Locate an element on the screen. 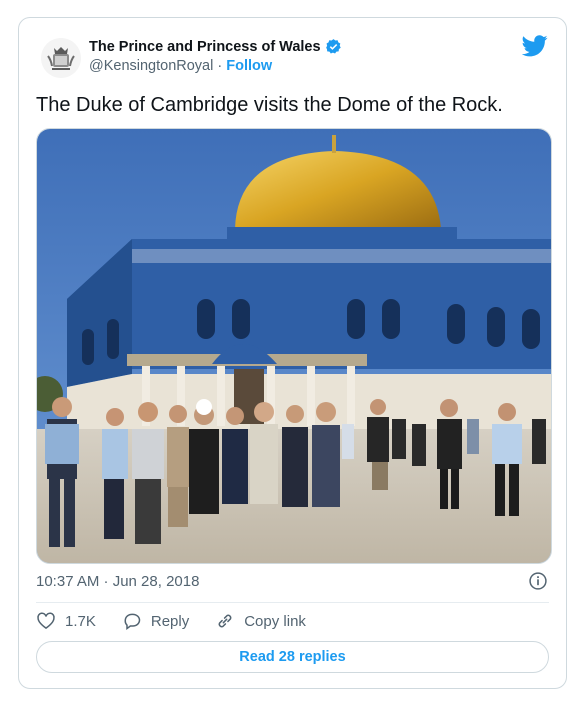 This screenshot has width=579, height=706. avatar is located at coordinates (61, 58).